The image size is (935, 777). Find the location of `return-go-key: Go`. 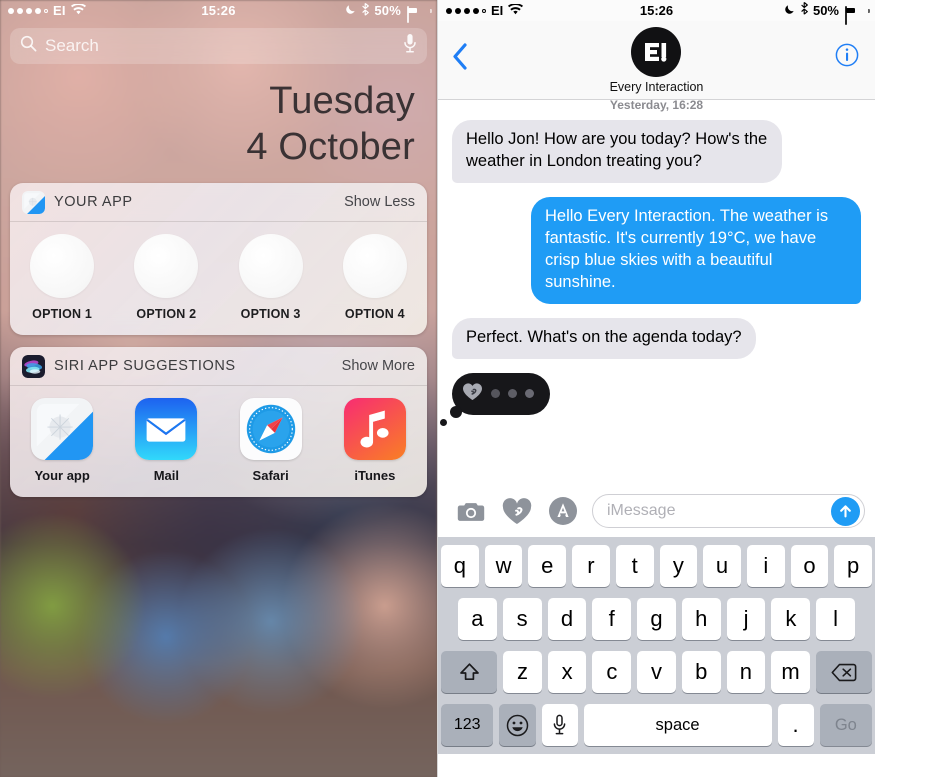

return-go-key: Go is located at coordinates (846, 725).